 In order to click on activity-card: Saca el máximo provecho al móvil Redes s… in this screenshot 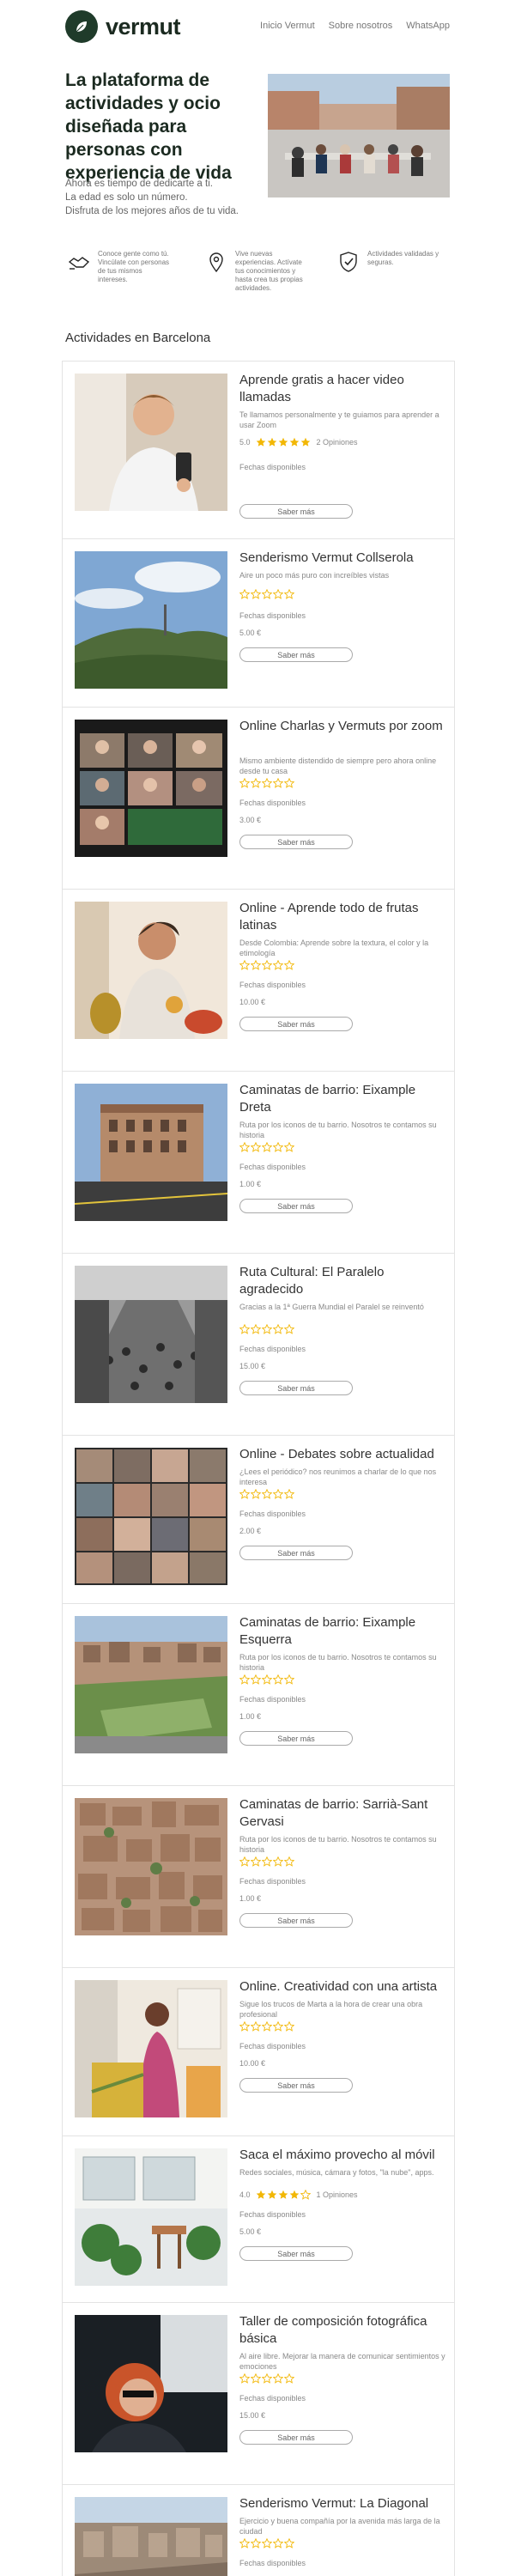, I will do `click(258, 2219)`.